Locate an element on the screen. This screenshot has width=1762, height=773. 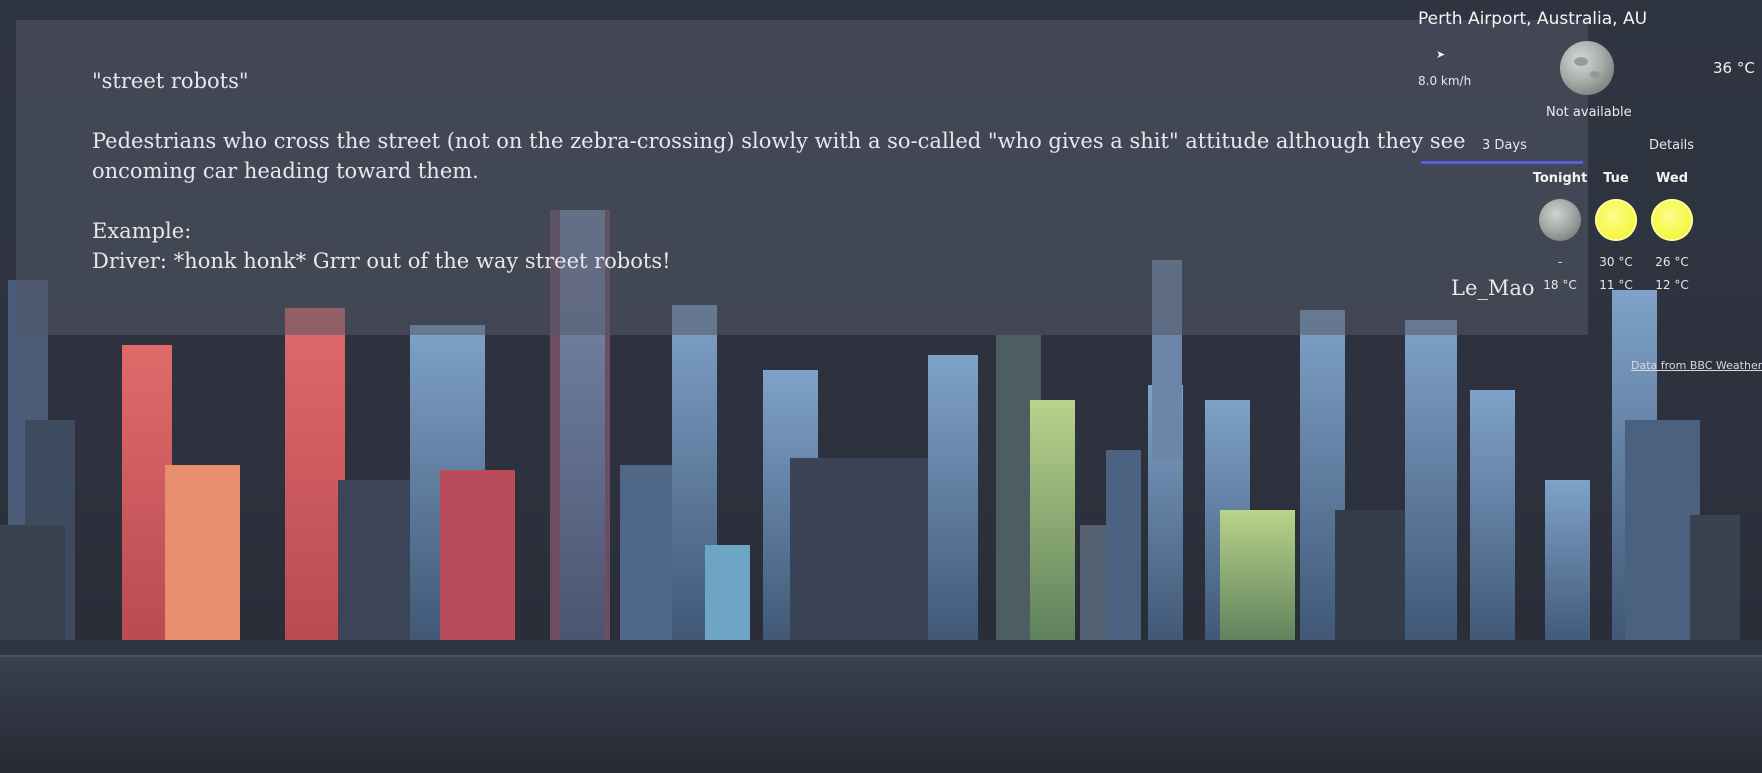
forecast-day: Tonight - 18 °C is located at coordinates (1560, 231).